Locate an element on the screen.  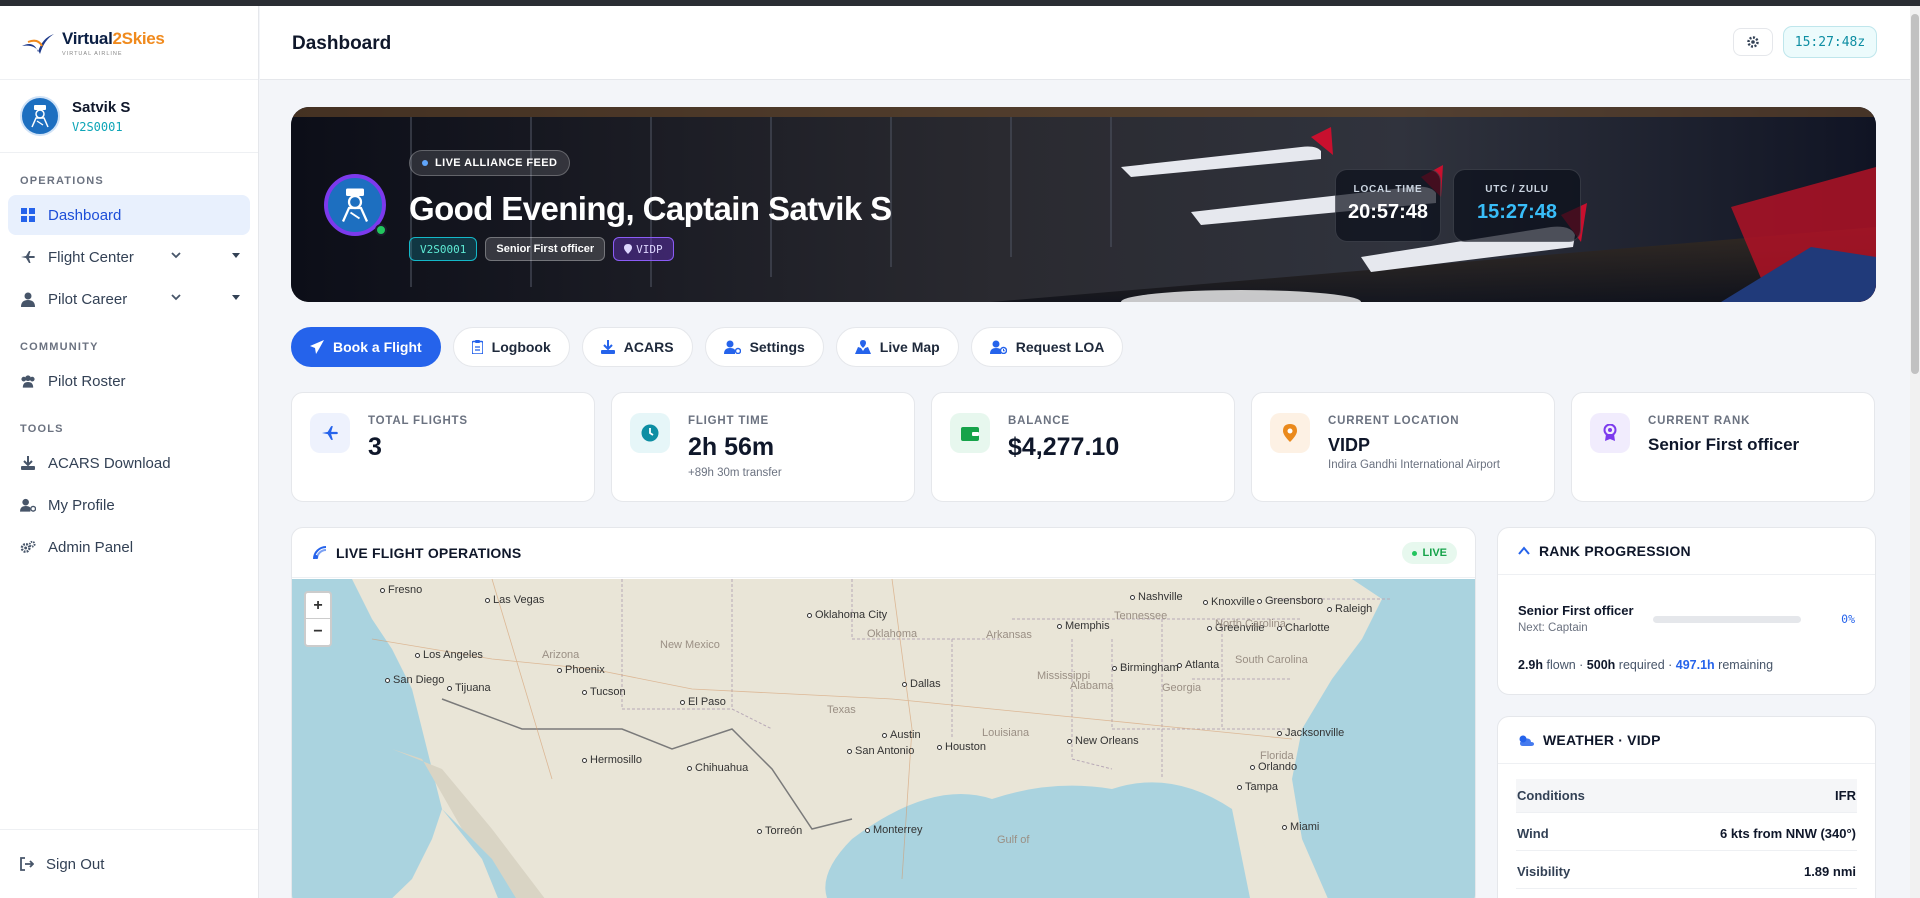
sidebar-item-flight-center: Flight Center is located at coordinates (129, 257).